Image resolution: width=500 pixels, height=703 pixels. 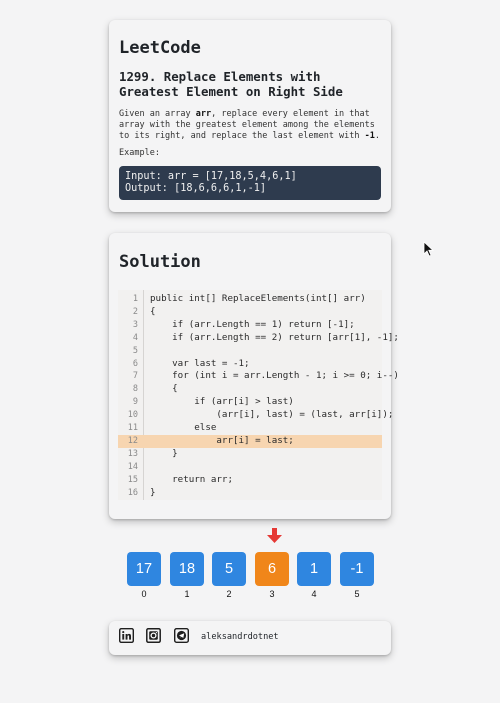 I want to click on line-number: 12, so click(x=132, y=440).